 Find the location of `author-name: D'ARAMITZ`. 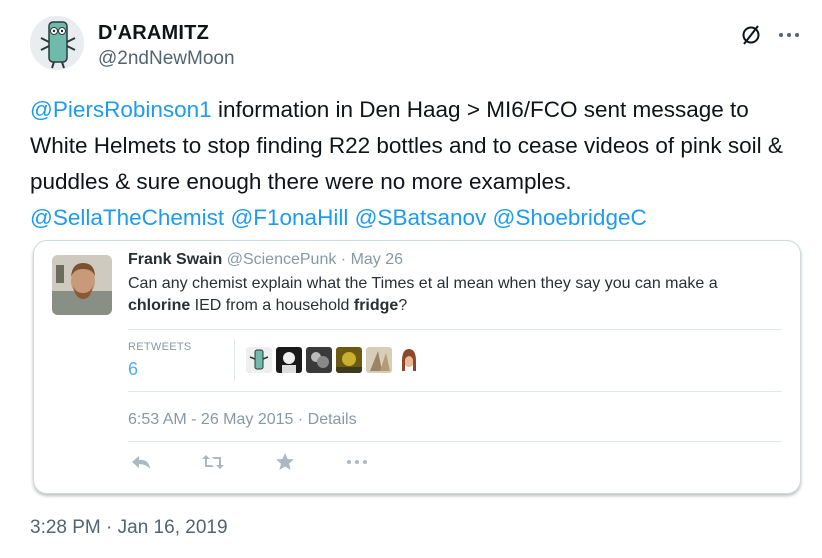

author-name: D'ARAMITZ is located at coordinates (153, 33).